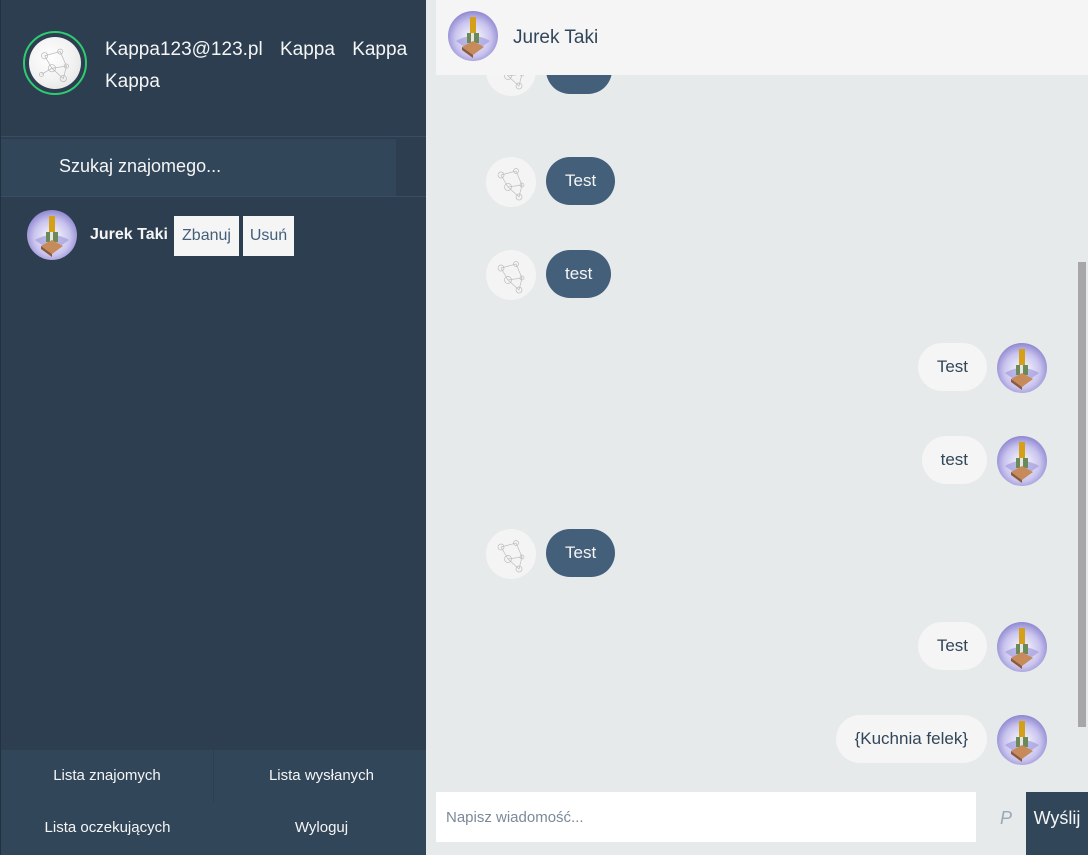  I want to click on contact-name: Jurek Taki, so click(129, 234).